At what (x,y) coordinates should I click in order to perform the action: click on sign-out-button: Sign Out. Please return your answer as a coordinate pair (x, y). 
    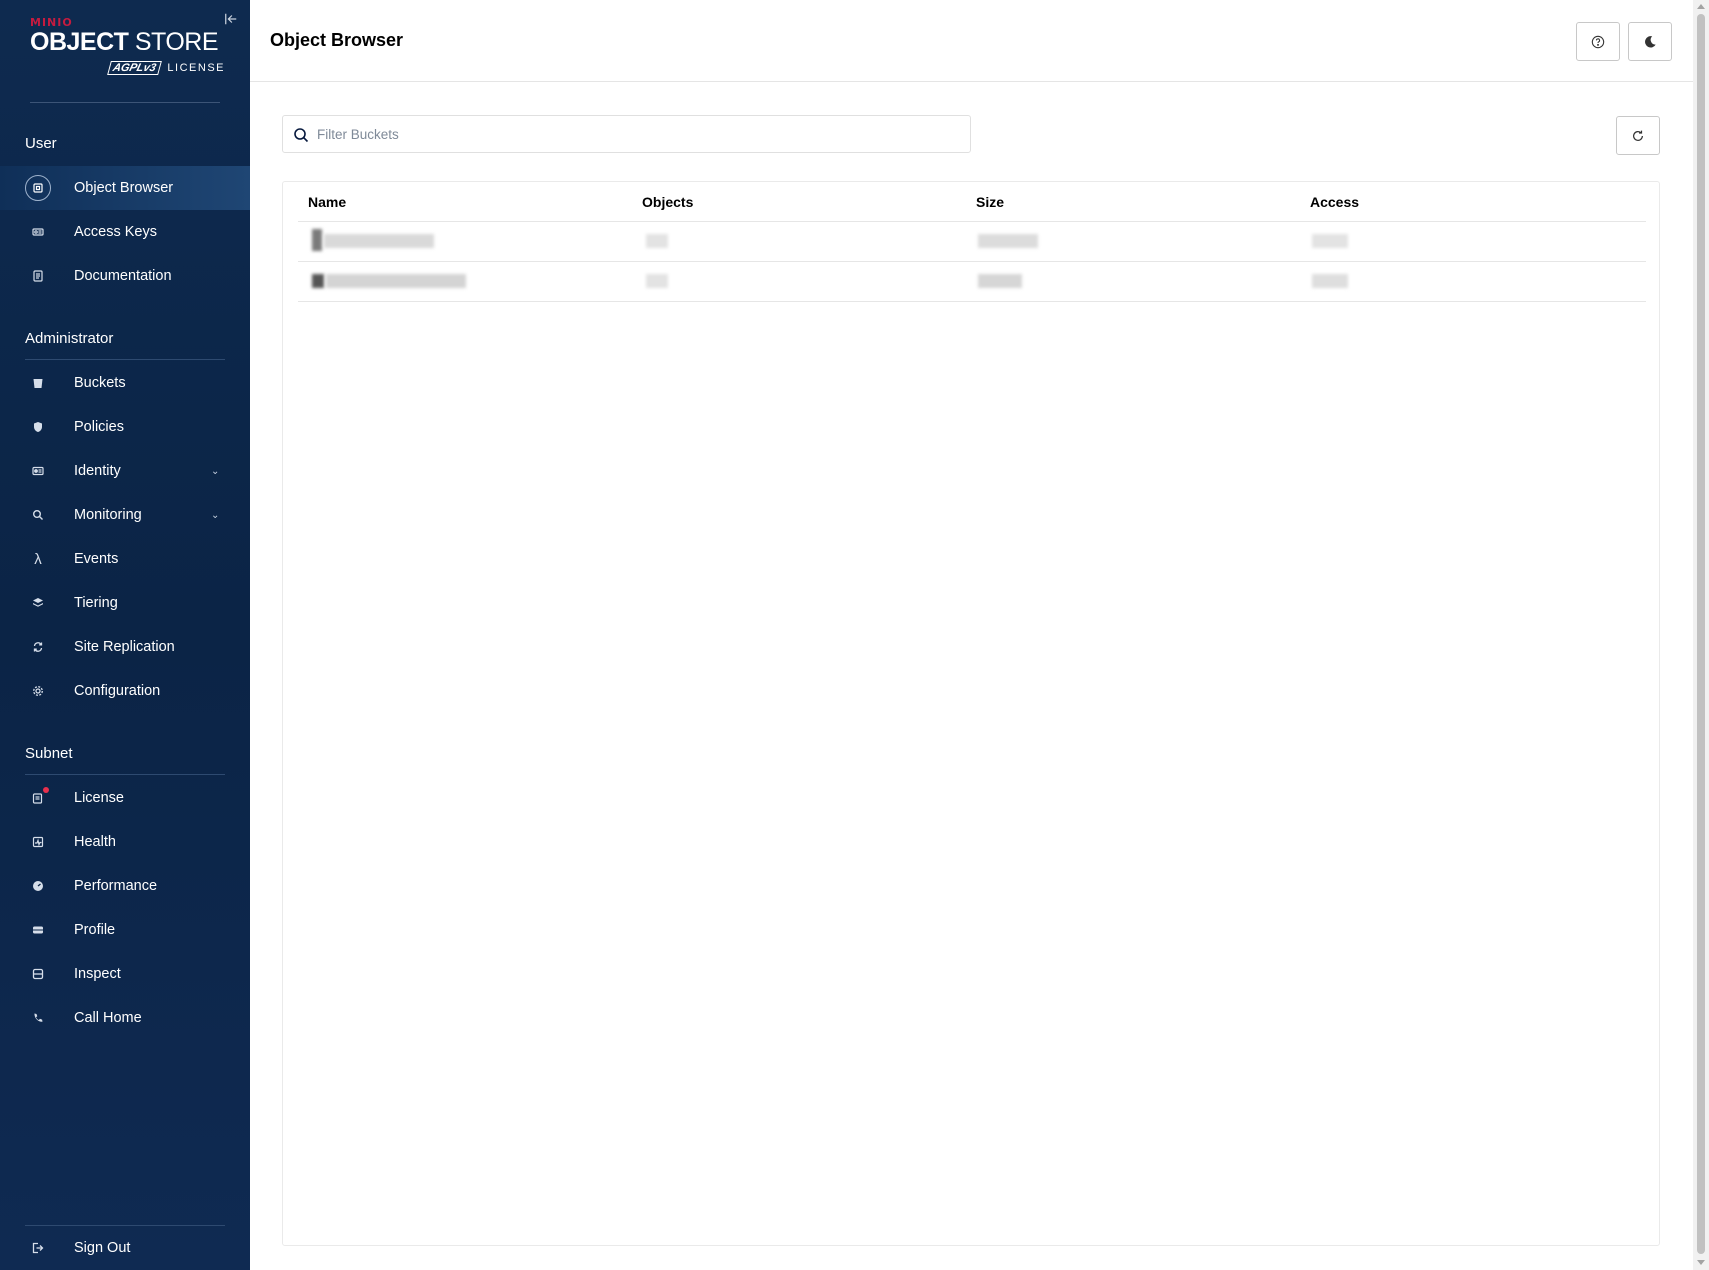
    Looking at the image, I should click on (125, 1248).